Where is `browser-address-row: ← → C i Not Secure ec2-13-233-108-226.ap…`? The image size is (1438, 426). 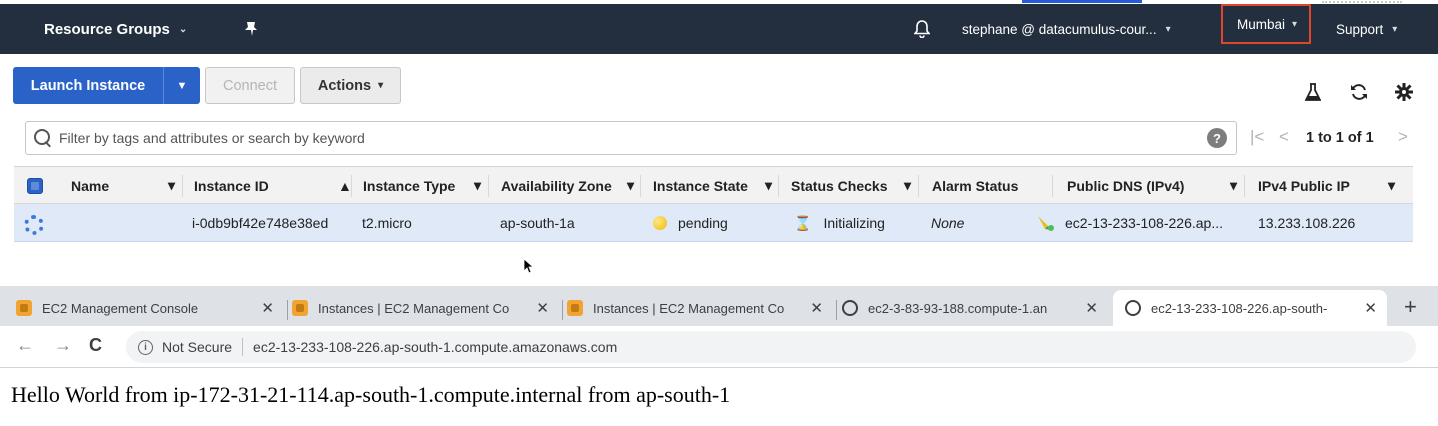
browser-address-row: ← → C i Not Secure ec2-13-233-108-226.ap… is located at coordinates (719, 347).